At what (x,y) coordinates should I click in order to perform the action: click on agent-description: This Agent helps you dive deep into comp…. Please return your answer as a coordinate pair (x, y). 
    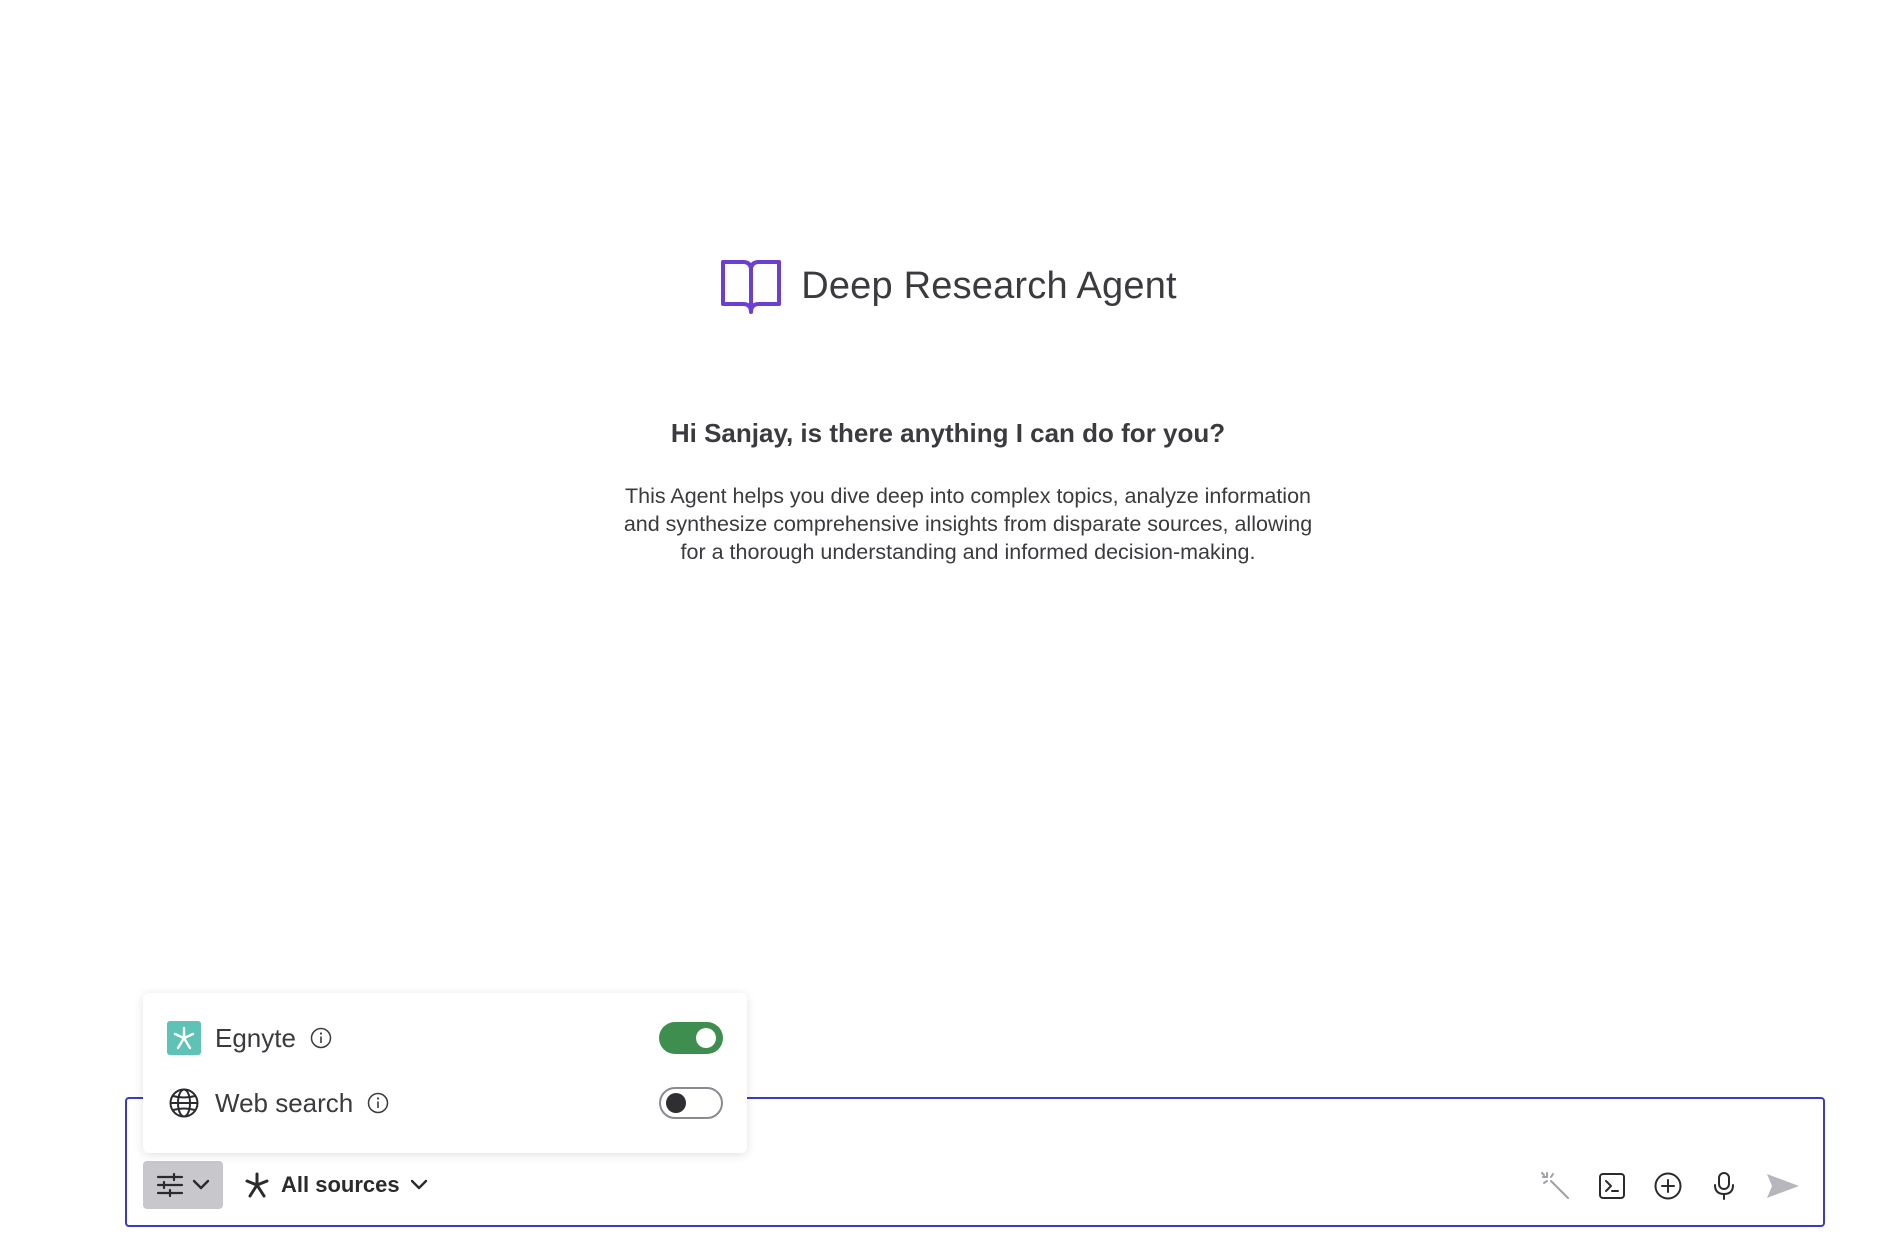
    Looking at the image, I should click on (968, 524).